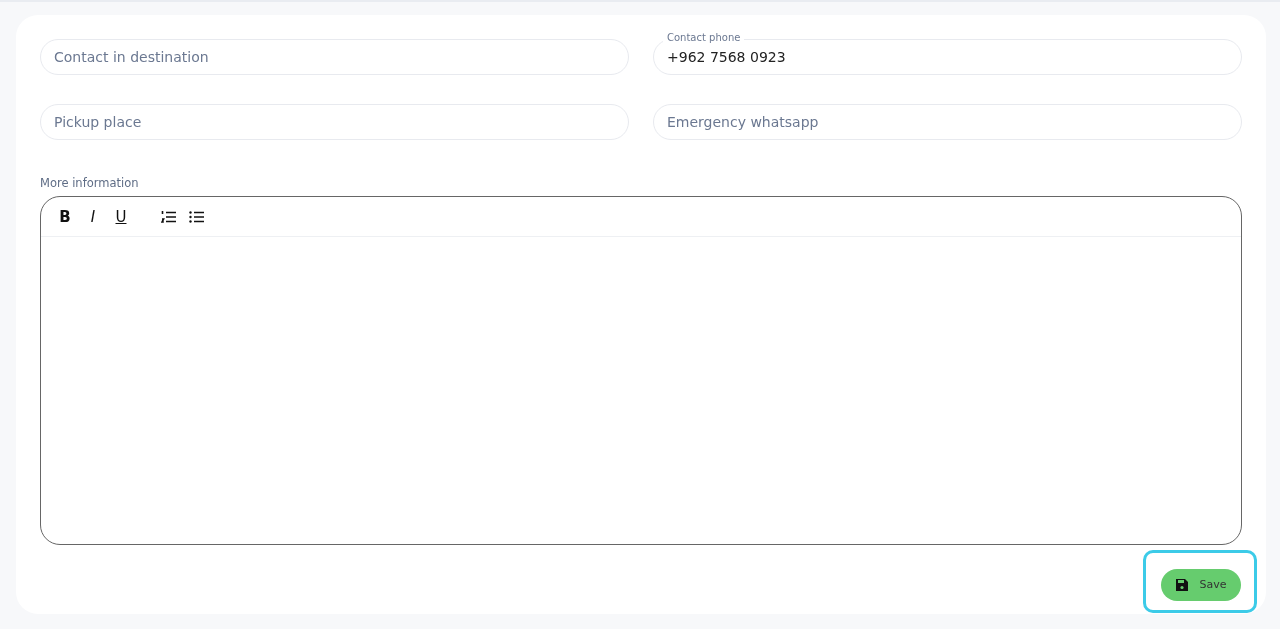 This screenshot has height=629, width=1280. Describe the element at coordinates (947, 122) in the screenshot. I see `input-field: Emergency whatsapp` at that location.